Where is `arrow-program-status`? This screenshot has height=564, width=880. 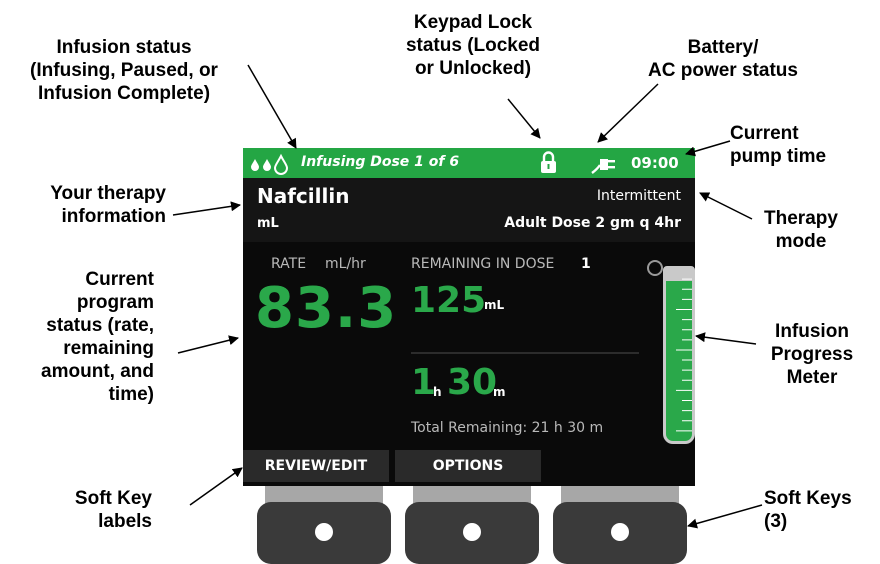
arrow-program-status is located at coordinates (208, 344).